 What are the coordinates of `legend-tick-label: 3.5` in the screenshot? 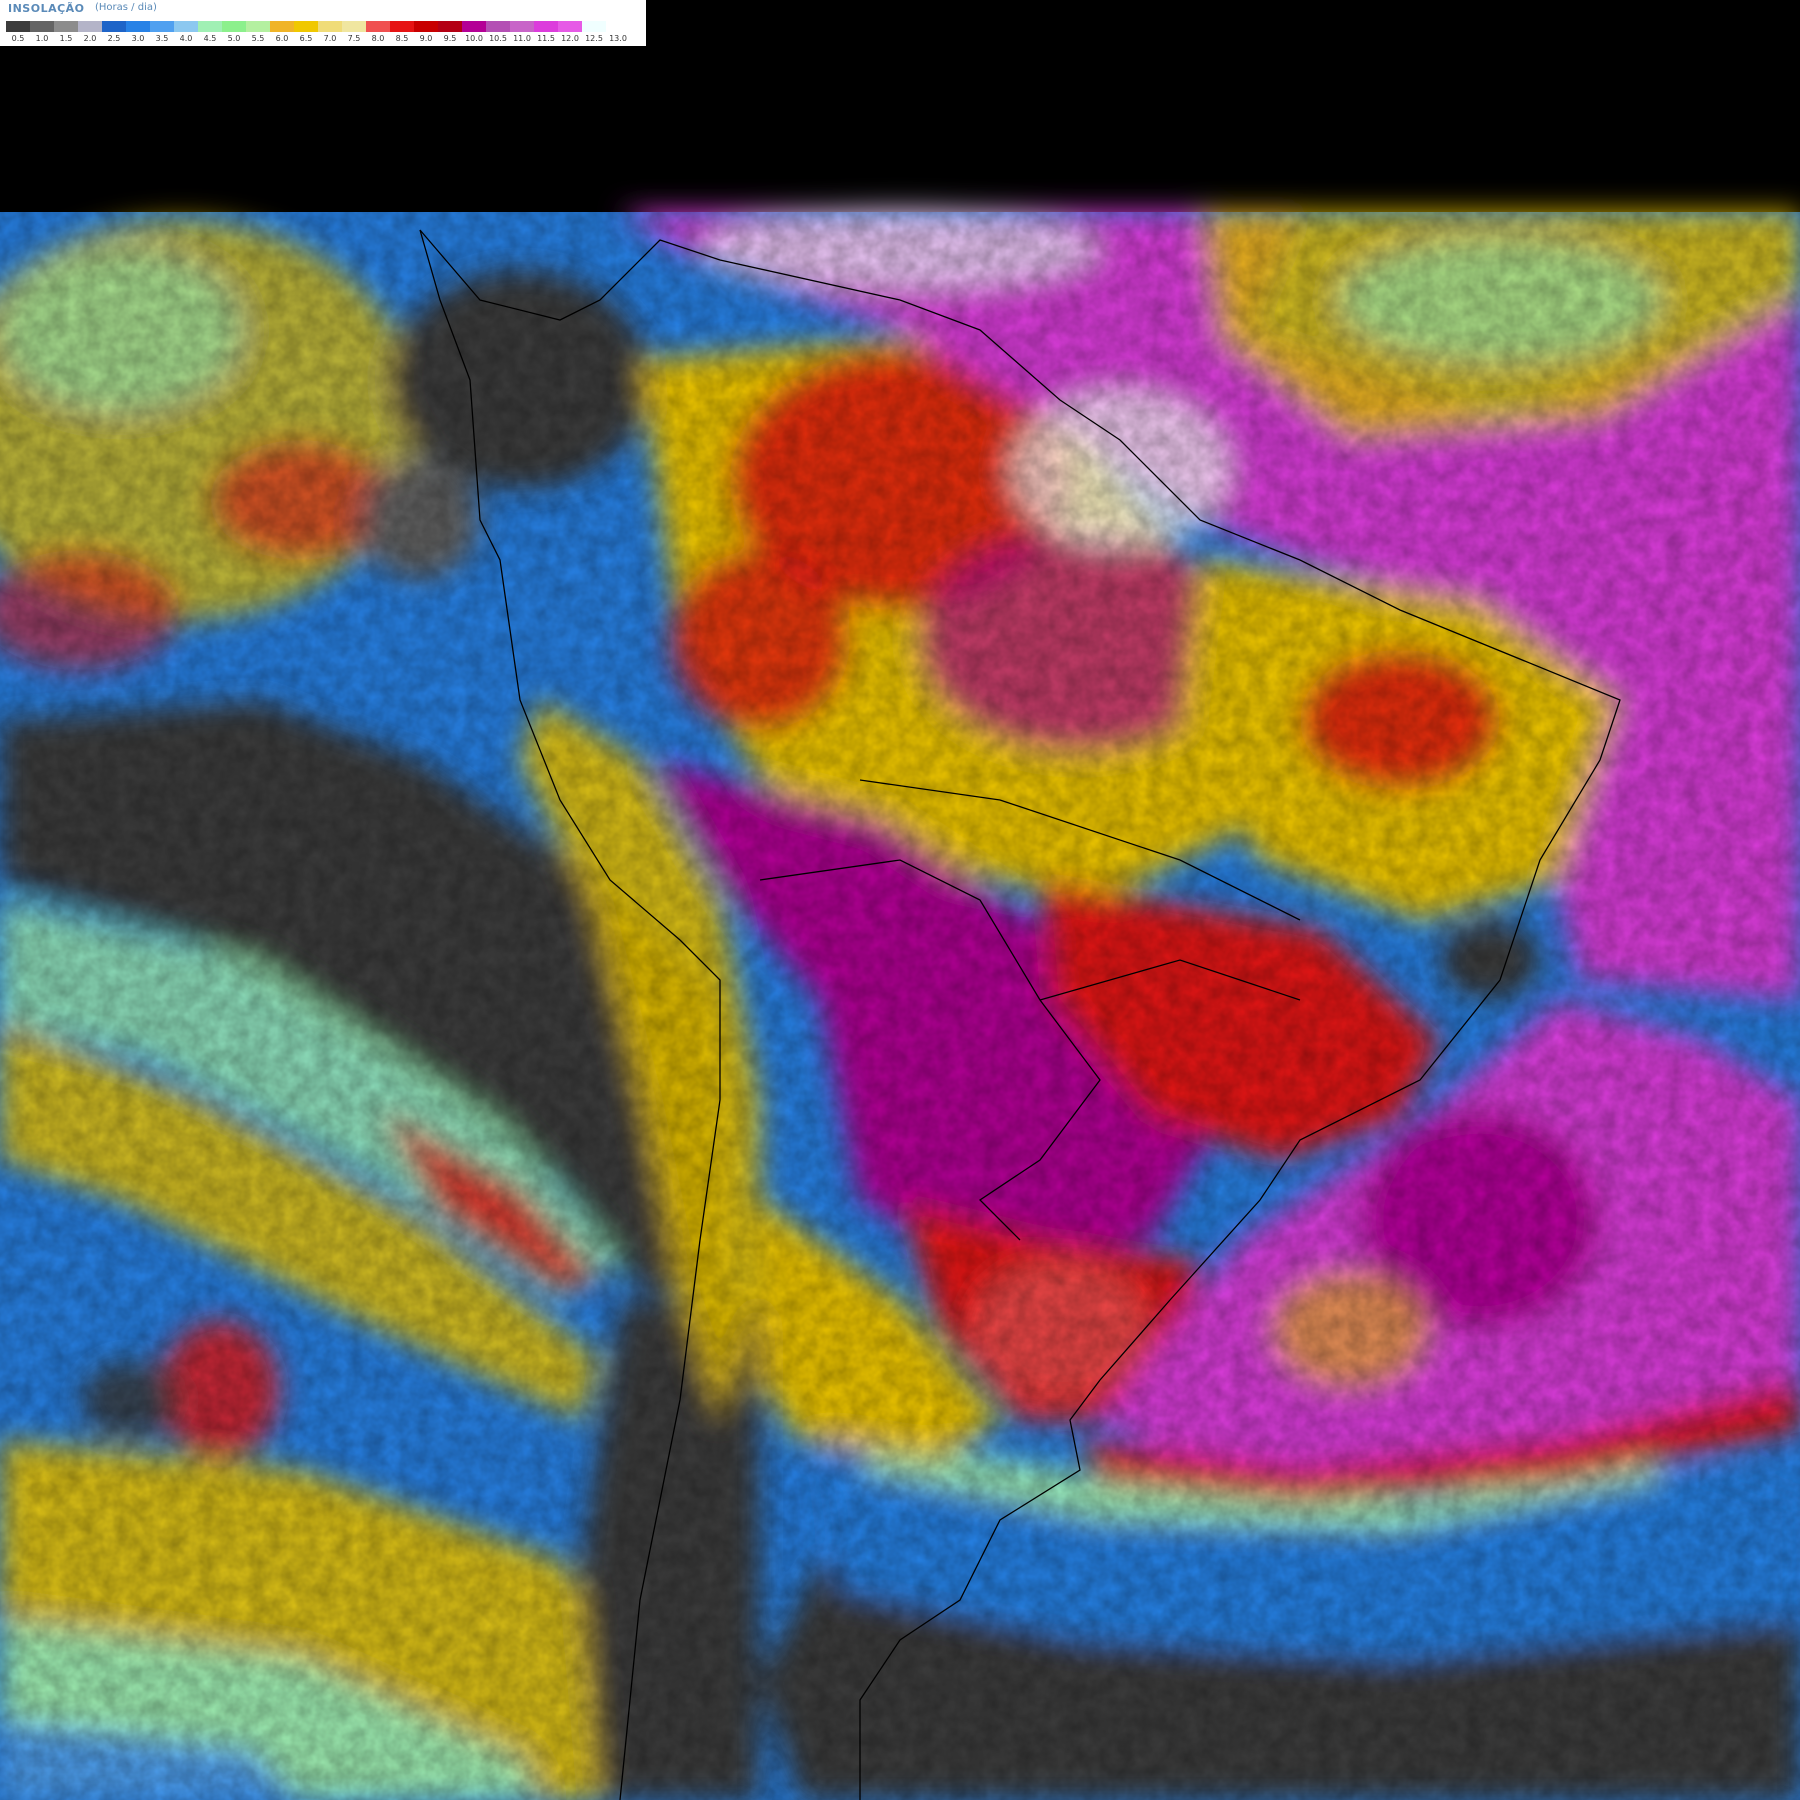 It's located at (162, 38).